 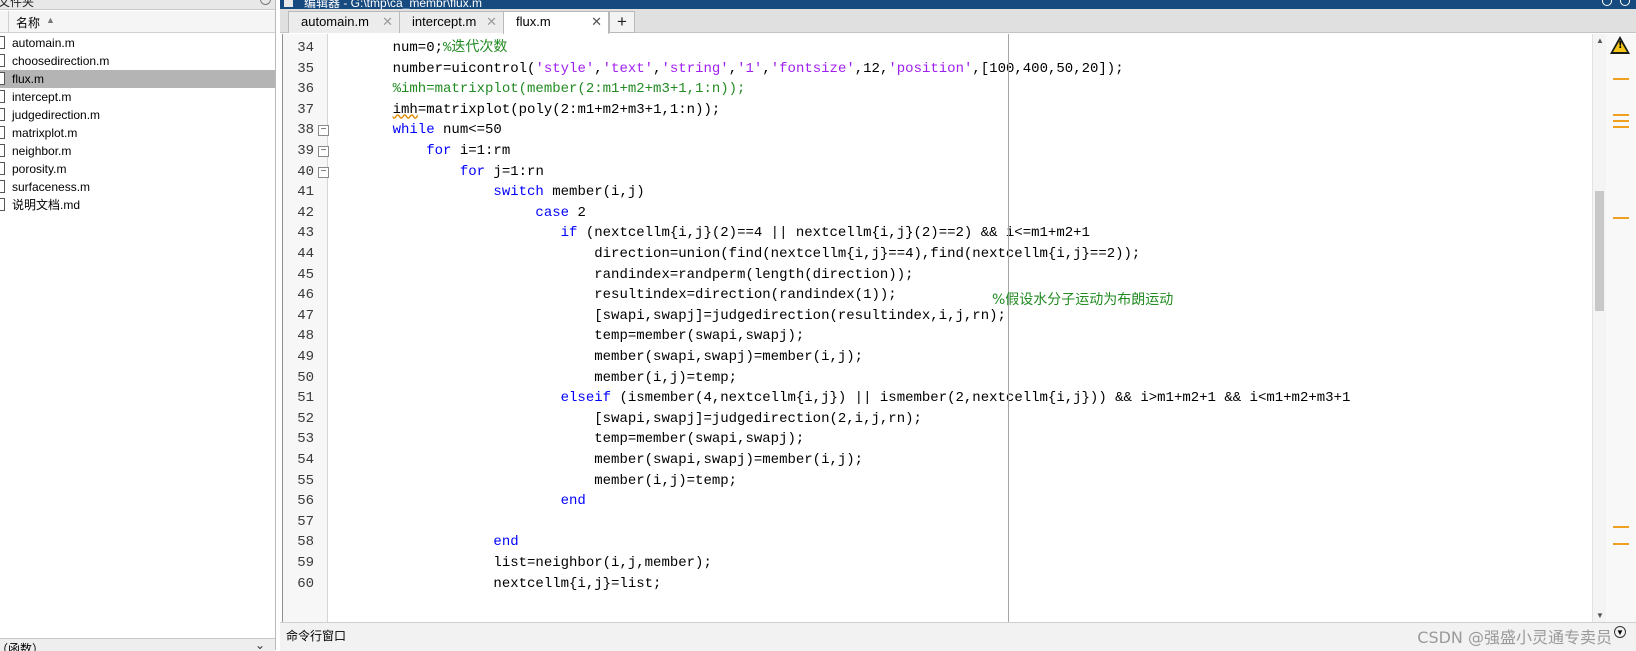 What do you see at coordinates (305, 68) in the screenshot?
I see `line-number: 35` at bounding box center [305, 68].